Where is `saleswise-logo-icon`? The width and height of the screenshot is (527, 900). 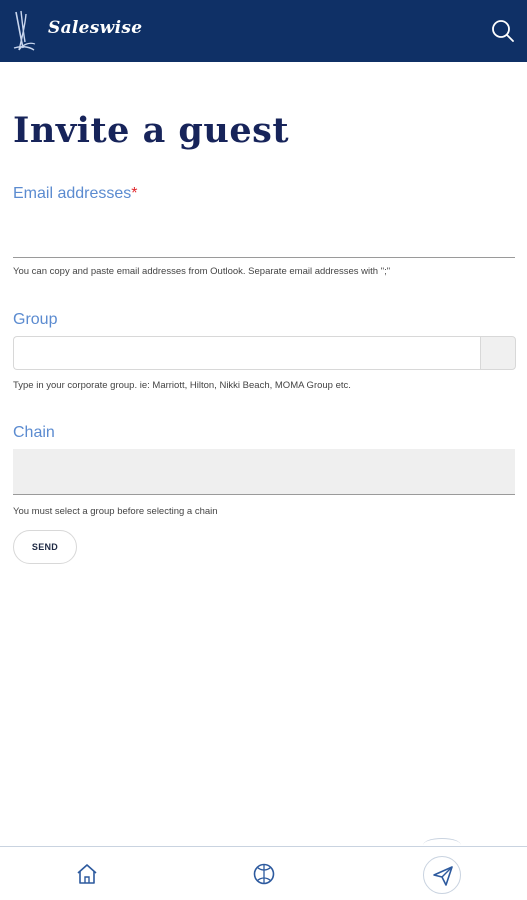
saleswise-logo-icon is located at coordinates (24, 31).